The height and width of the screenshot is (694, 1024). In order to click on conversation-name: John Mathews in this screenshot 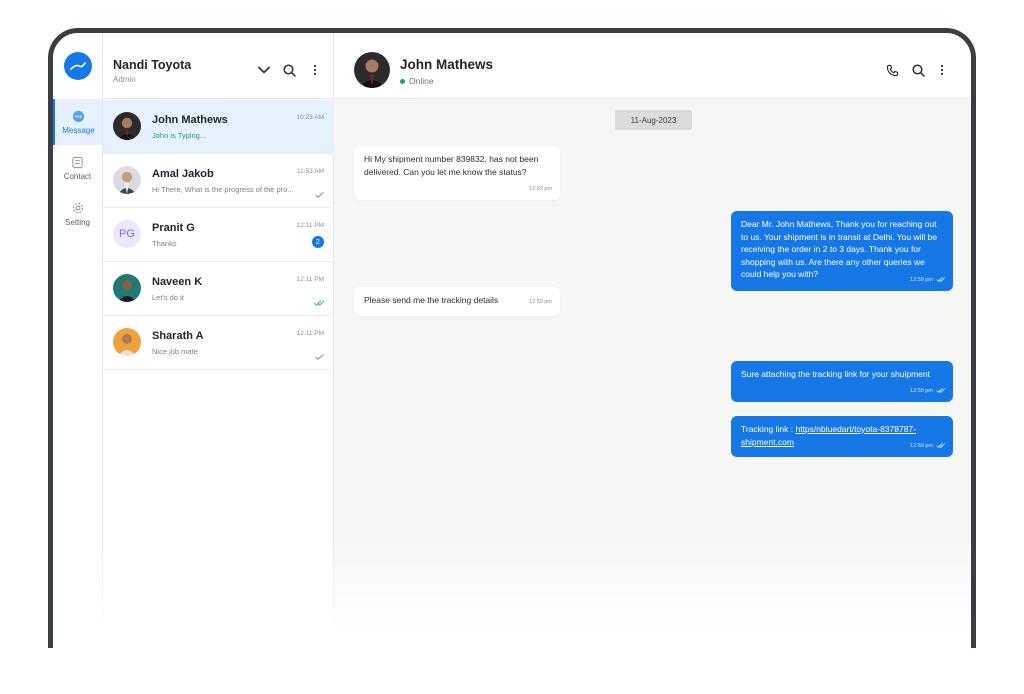, I will do `click(190, 120)`.